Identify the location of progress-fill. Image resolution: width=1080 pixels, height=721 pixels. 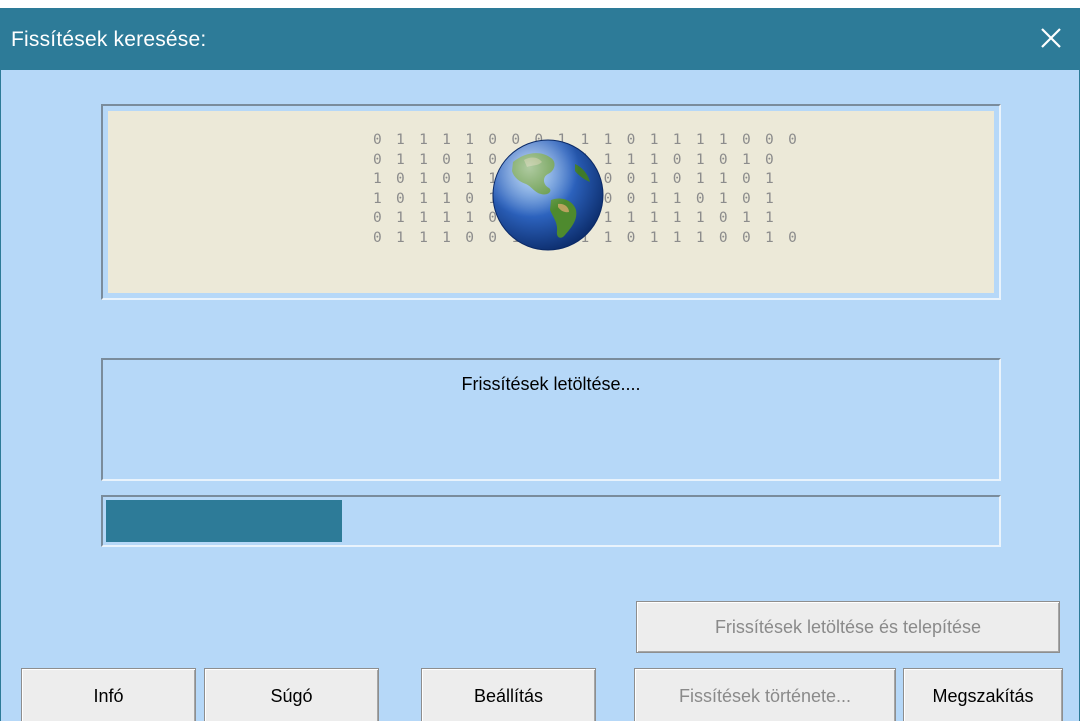
(224, 521).